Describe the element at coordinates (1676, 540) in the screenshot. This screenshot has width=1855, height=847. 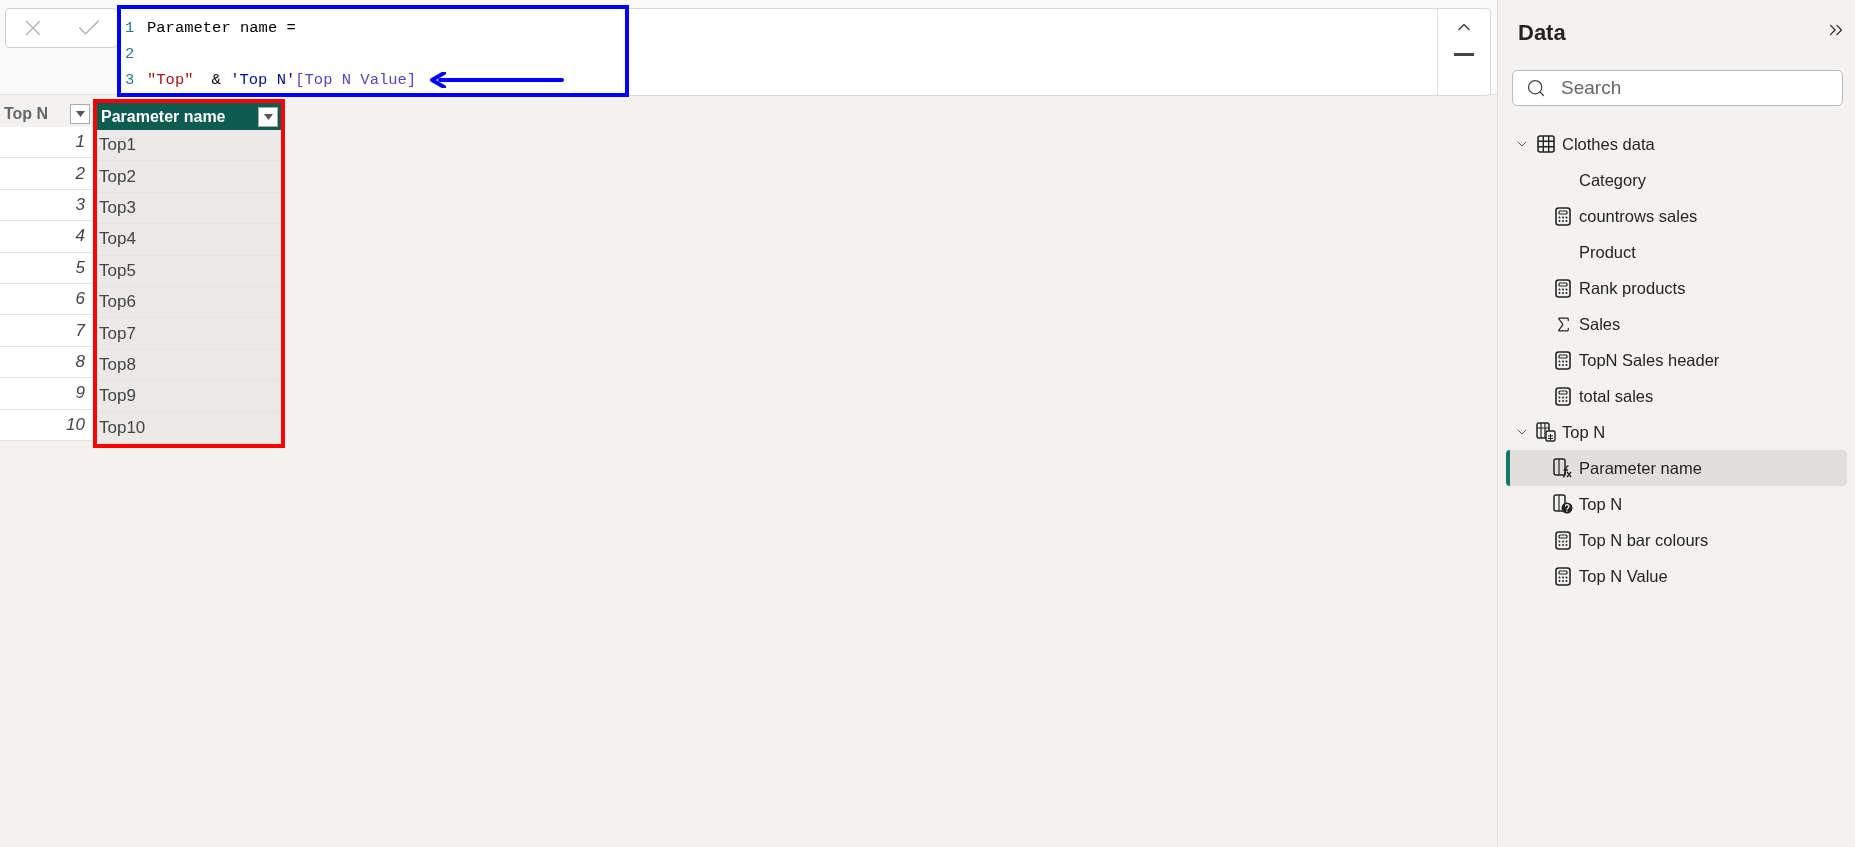
I see `field-item: Top N bar colours` at that location.